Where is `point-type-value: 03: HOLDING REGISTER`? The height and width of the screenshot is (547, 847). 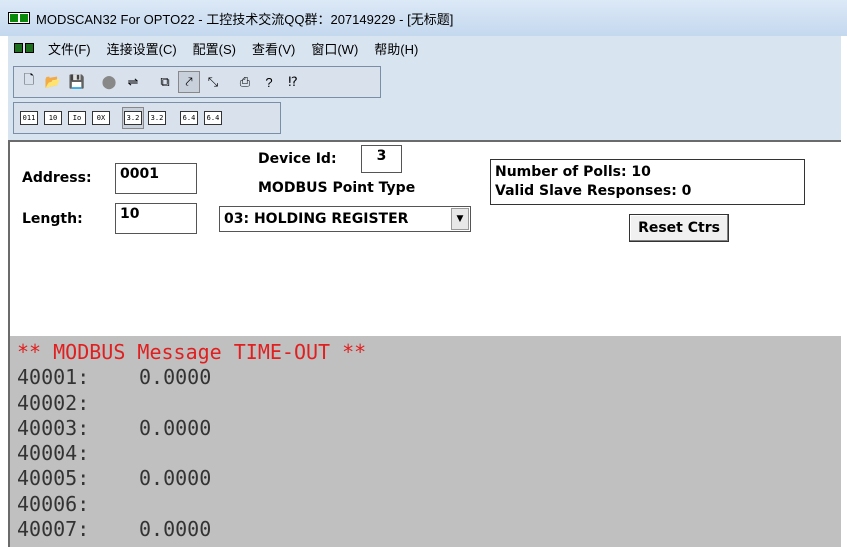
point-type-value: 03: HOLDING REGISTER is located at coordinates (316, 219).